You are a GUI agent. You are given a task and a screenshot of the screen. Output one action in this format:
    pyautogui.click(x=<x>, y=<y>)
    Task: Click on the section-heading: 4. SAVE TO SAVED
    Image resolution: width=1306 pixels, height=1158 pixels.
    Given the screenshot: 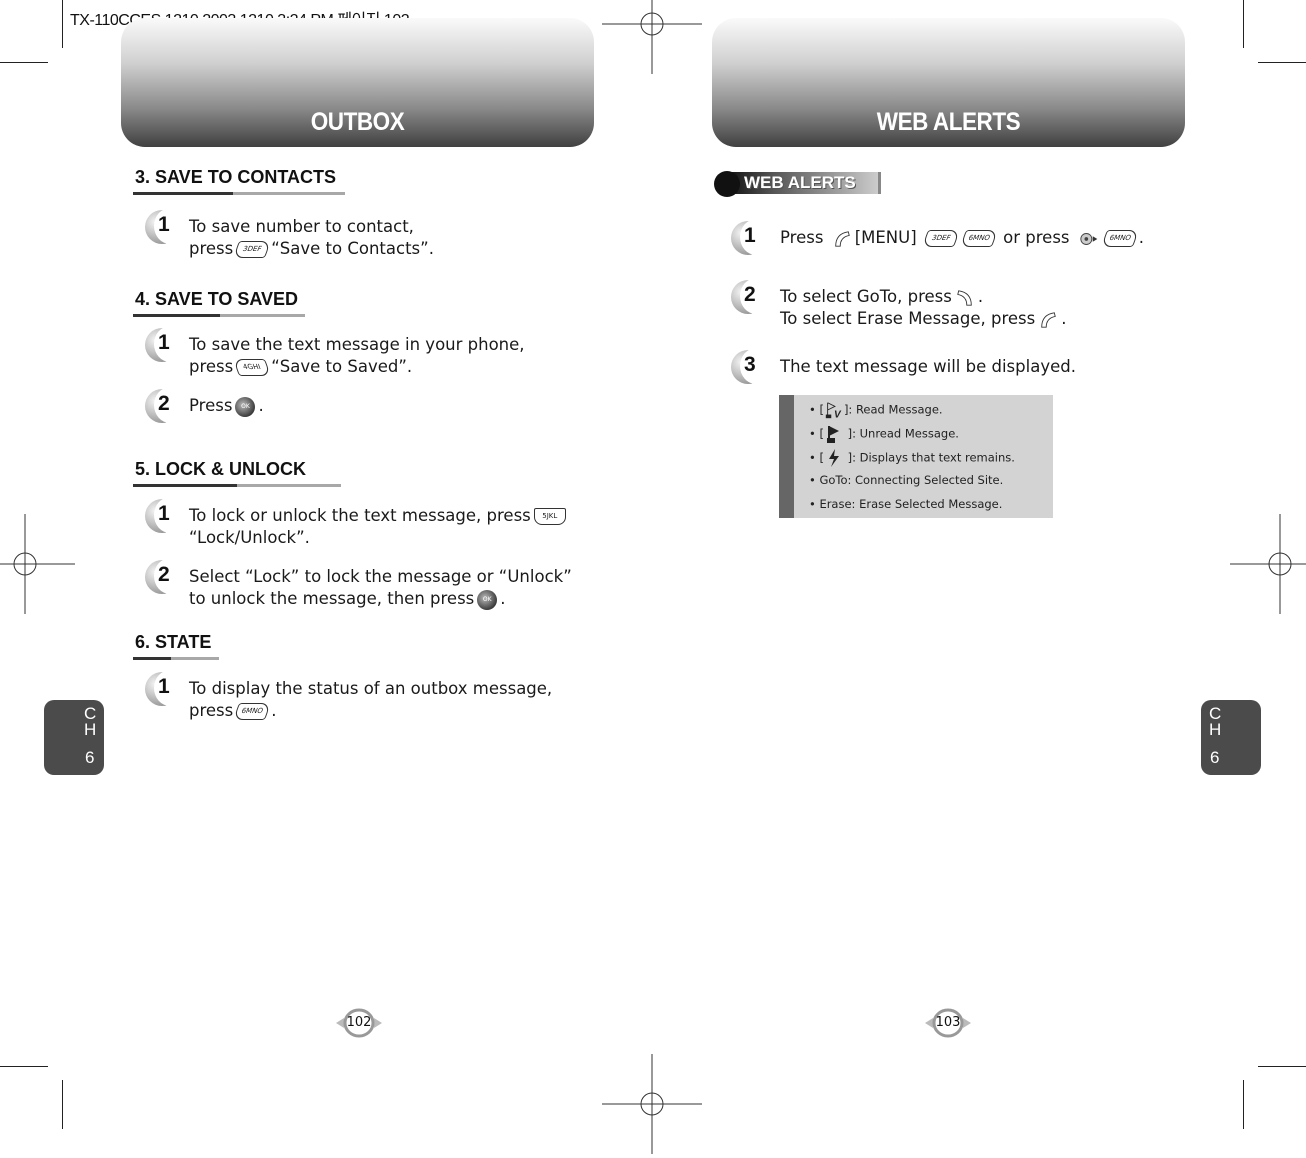 What is the action you would take?
    pyautogui.click(x=217, y=299)
    